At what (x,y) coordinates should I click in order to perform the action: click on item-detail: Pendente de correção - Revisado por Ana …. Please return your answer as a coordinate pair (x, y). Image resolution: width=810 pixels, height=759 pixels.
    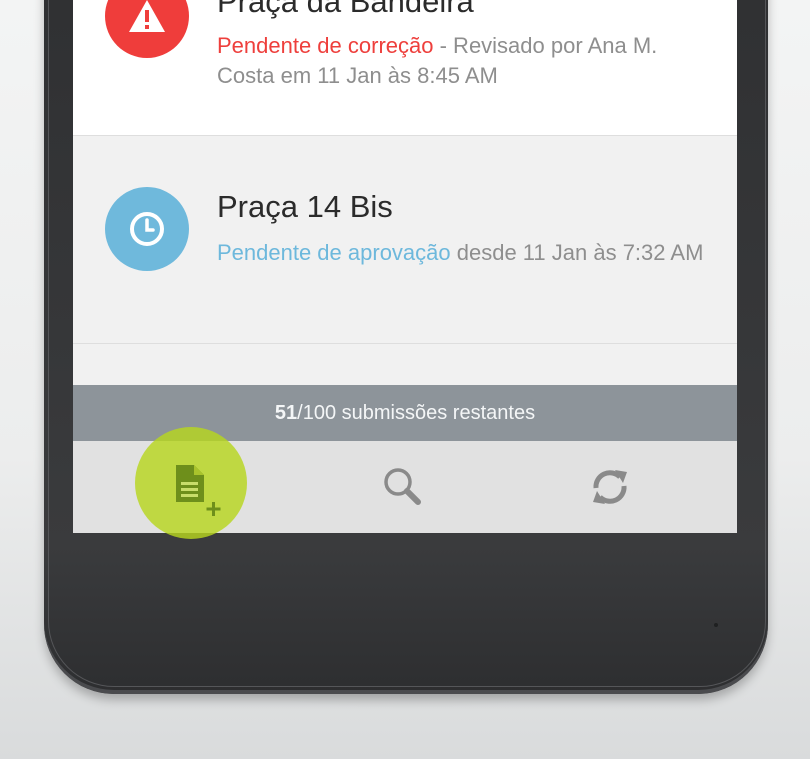
    Looking at the image, I should click on (467, 61).